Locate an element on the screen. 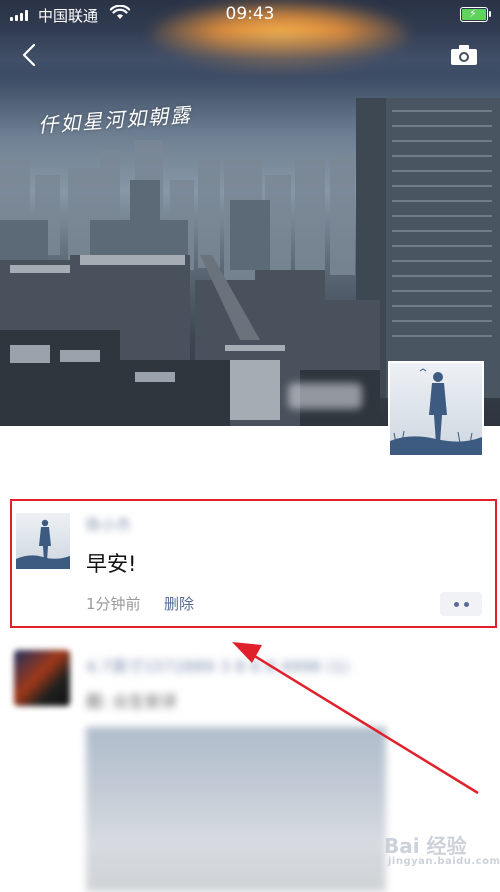  more-options-button is located at coordinates (461, 604).